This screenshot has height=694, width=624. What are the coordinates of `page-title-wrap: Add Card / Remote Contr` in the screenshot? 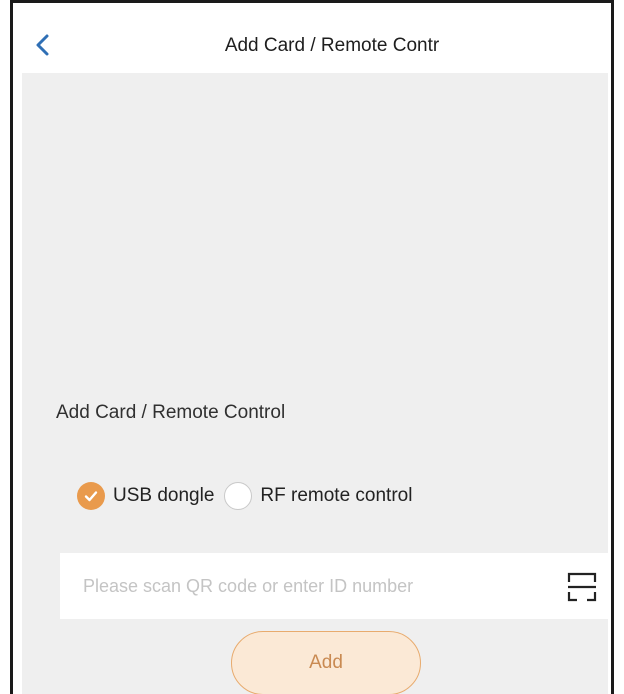 It's located at (312, 46).